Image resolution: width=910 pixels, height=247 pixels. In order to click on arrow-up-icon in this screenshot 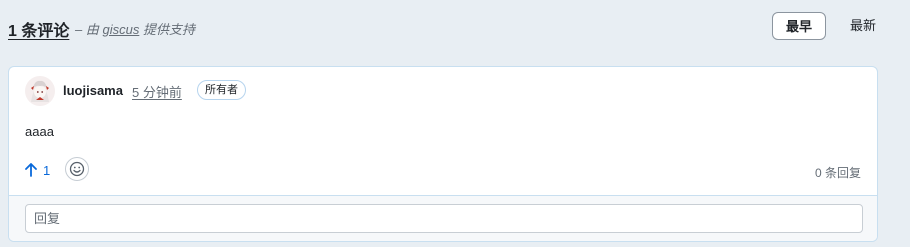, I will do `click(31, 170)`.